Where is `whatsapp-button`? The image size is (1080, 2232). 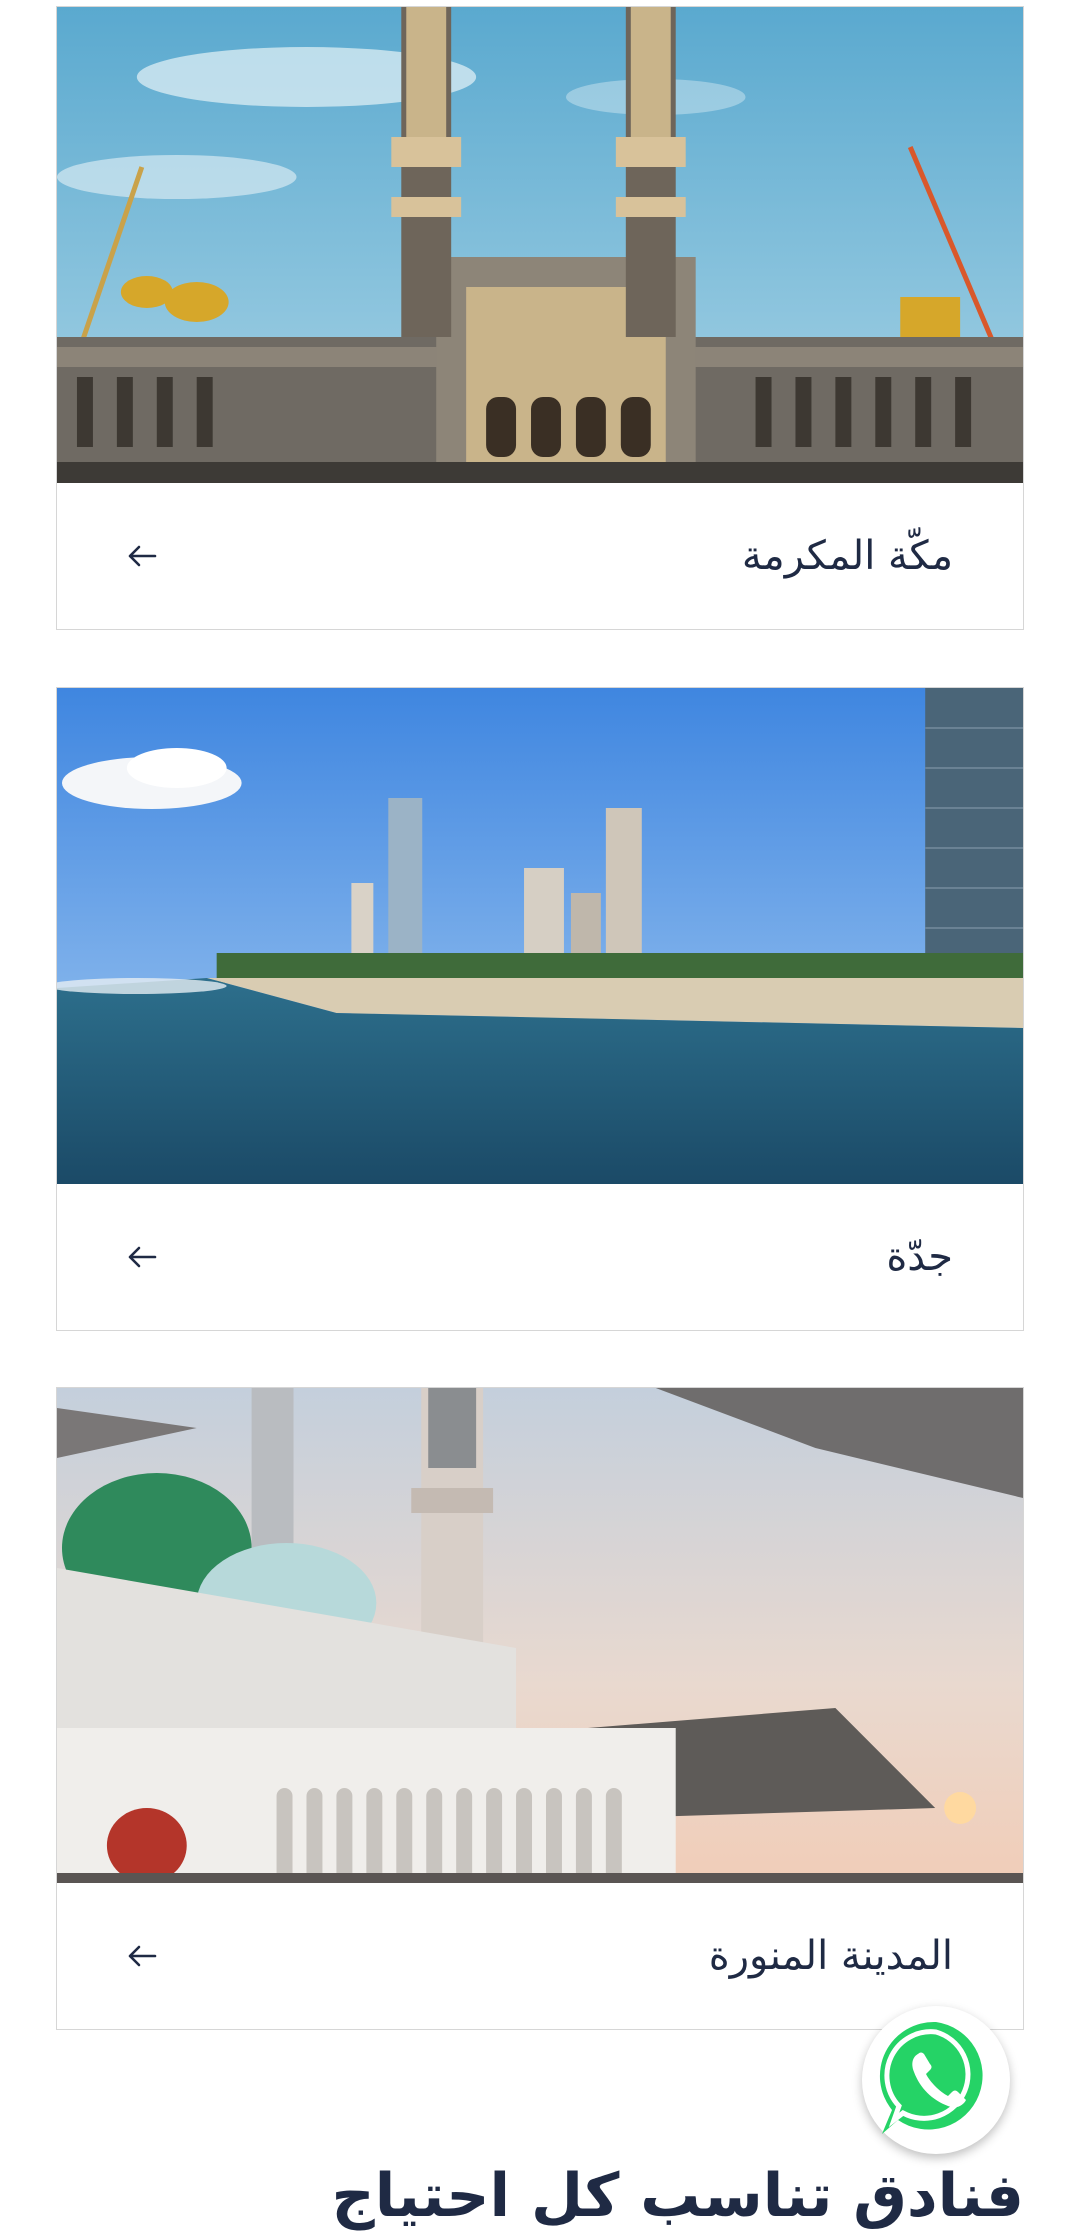
whatsapp-button is located at coordinates (936, 2080).